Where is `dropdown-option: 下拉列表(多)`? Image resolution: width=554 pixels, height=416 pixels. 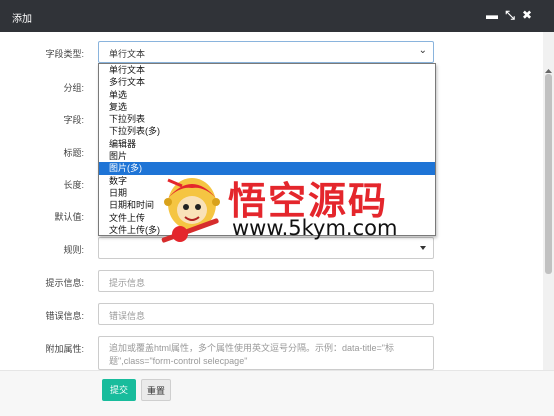 dropdown-option: 下拉列表(多) is located at coordinates (267, 131).